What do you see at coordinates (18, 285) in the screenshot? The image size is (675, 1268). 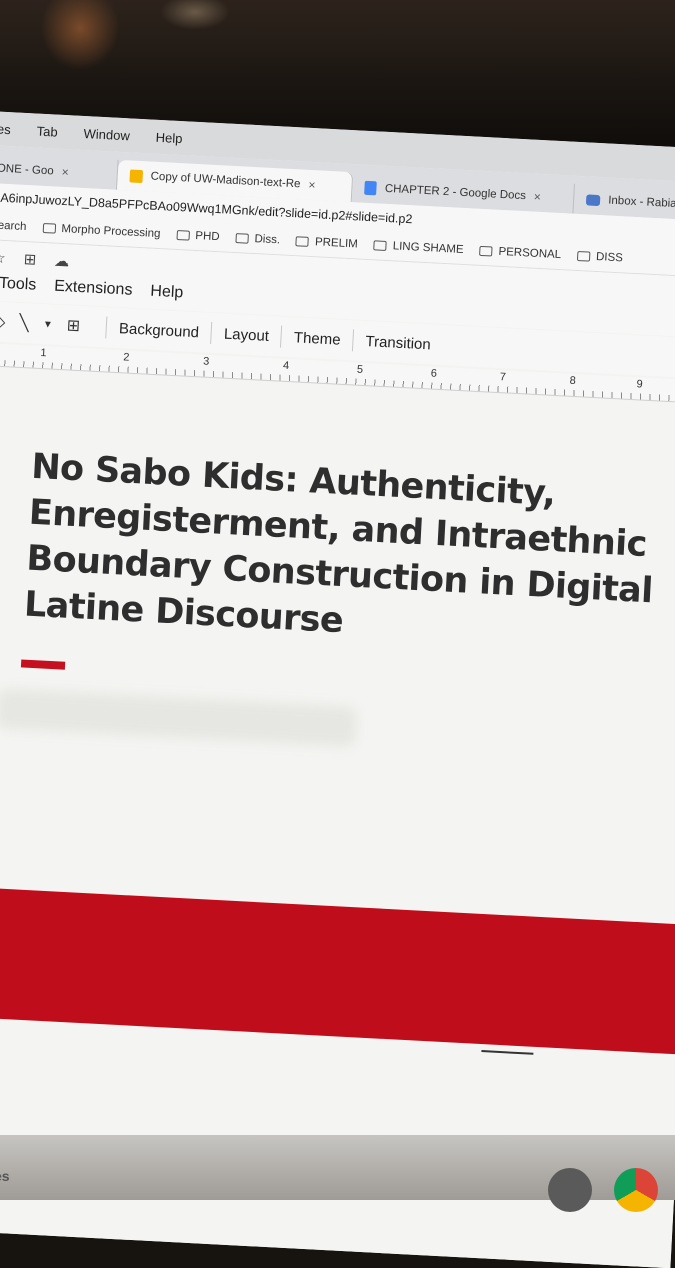 I see `menu-tools: Tools` at bounding box center [18, 285].